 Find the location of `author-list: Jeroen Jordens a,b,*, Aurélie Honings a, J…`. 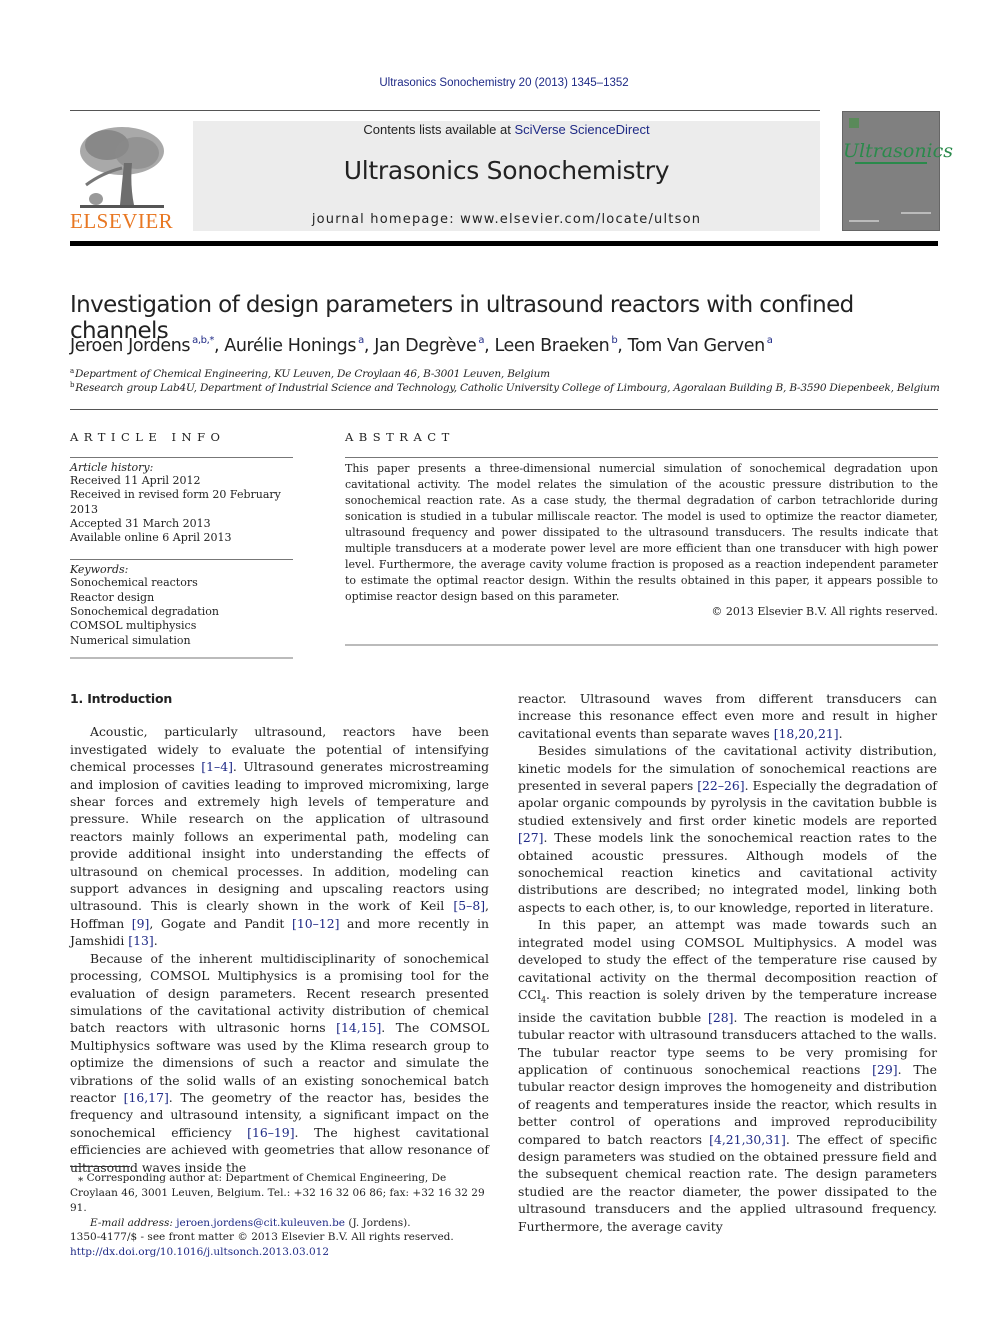

author-list: Jeroen Jordens a,b,*, Aurélie Honings a, J… is located at coordinates (421, 345).